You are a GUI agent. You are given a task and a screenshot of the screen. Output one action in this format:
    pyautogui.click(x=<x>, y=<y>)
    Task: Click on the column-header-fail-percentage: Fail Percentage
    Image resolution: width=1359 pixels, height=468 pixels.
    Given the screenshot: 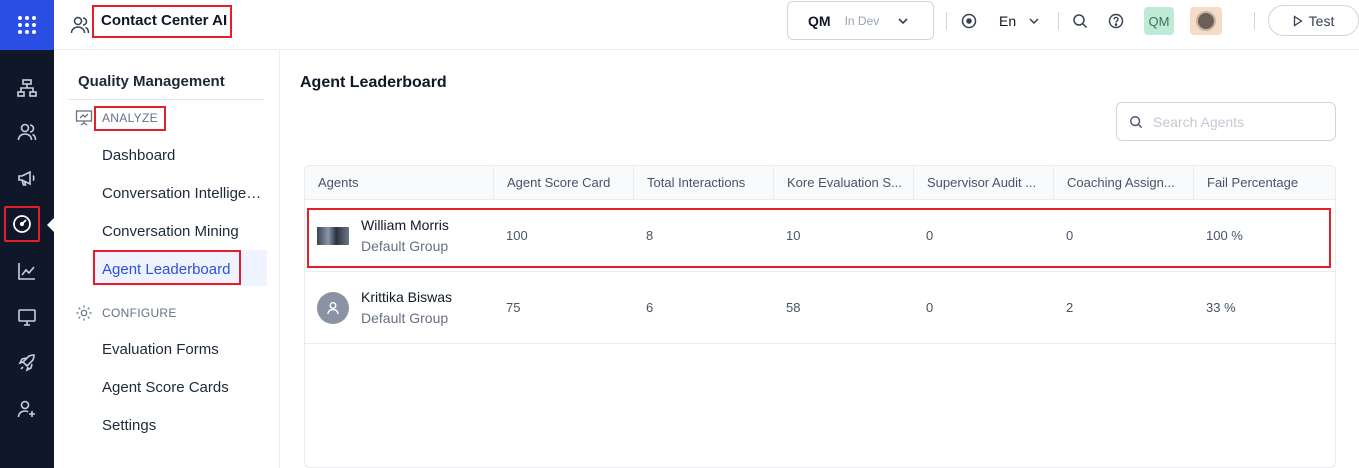 What is the action you would take?
    pyautogui.click(x=1264, y=183)
    